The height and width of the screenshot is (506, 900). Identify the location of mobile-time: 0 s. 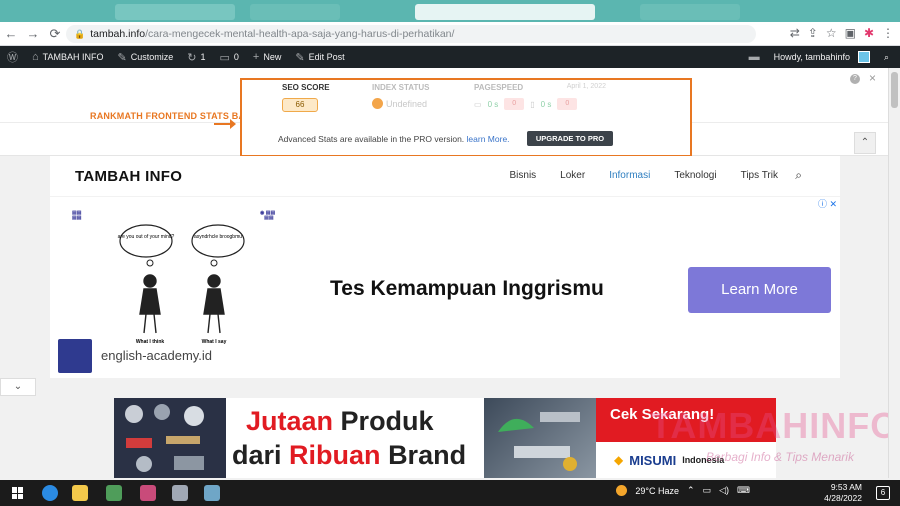
(546, 104).